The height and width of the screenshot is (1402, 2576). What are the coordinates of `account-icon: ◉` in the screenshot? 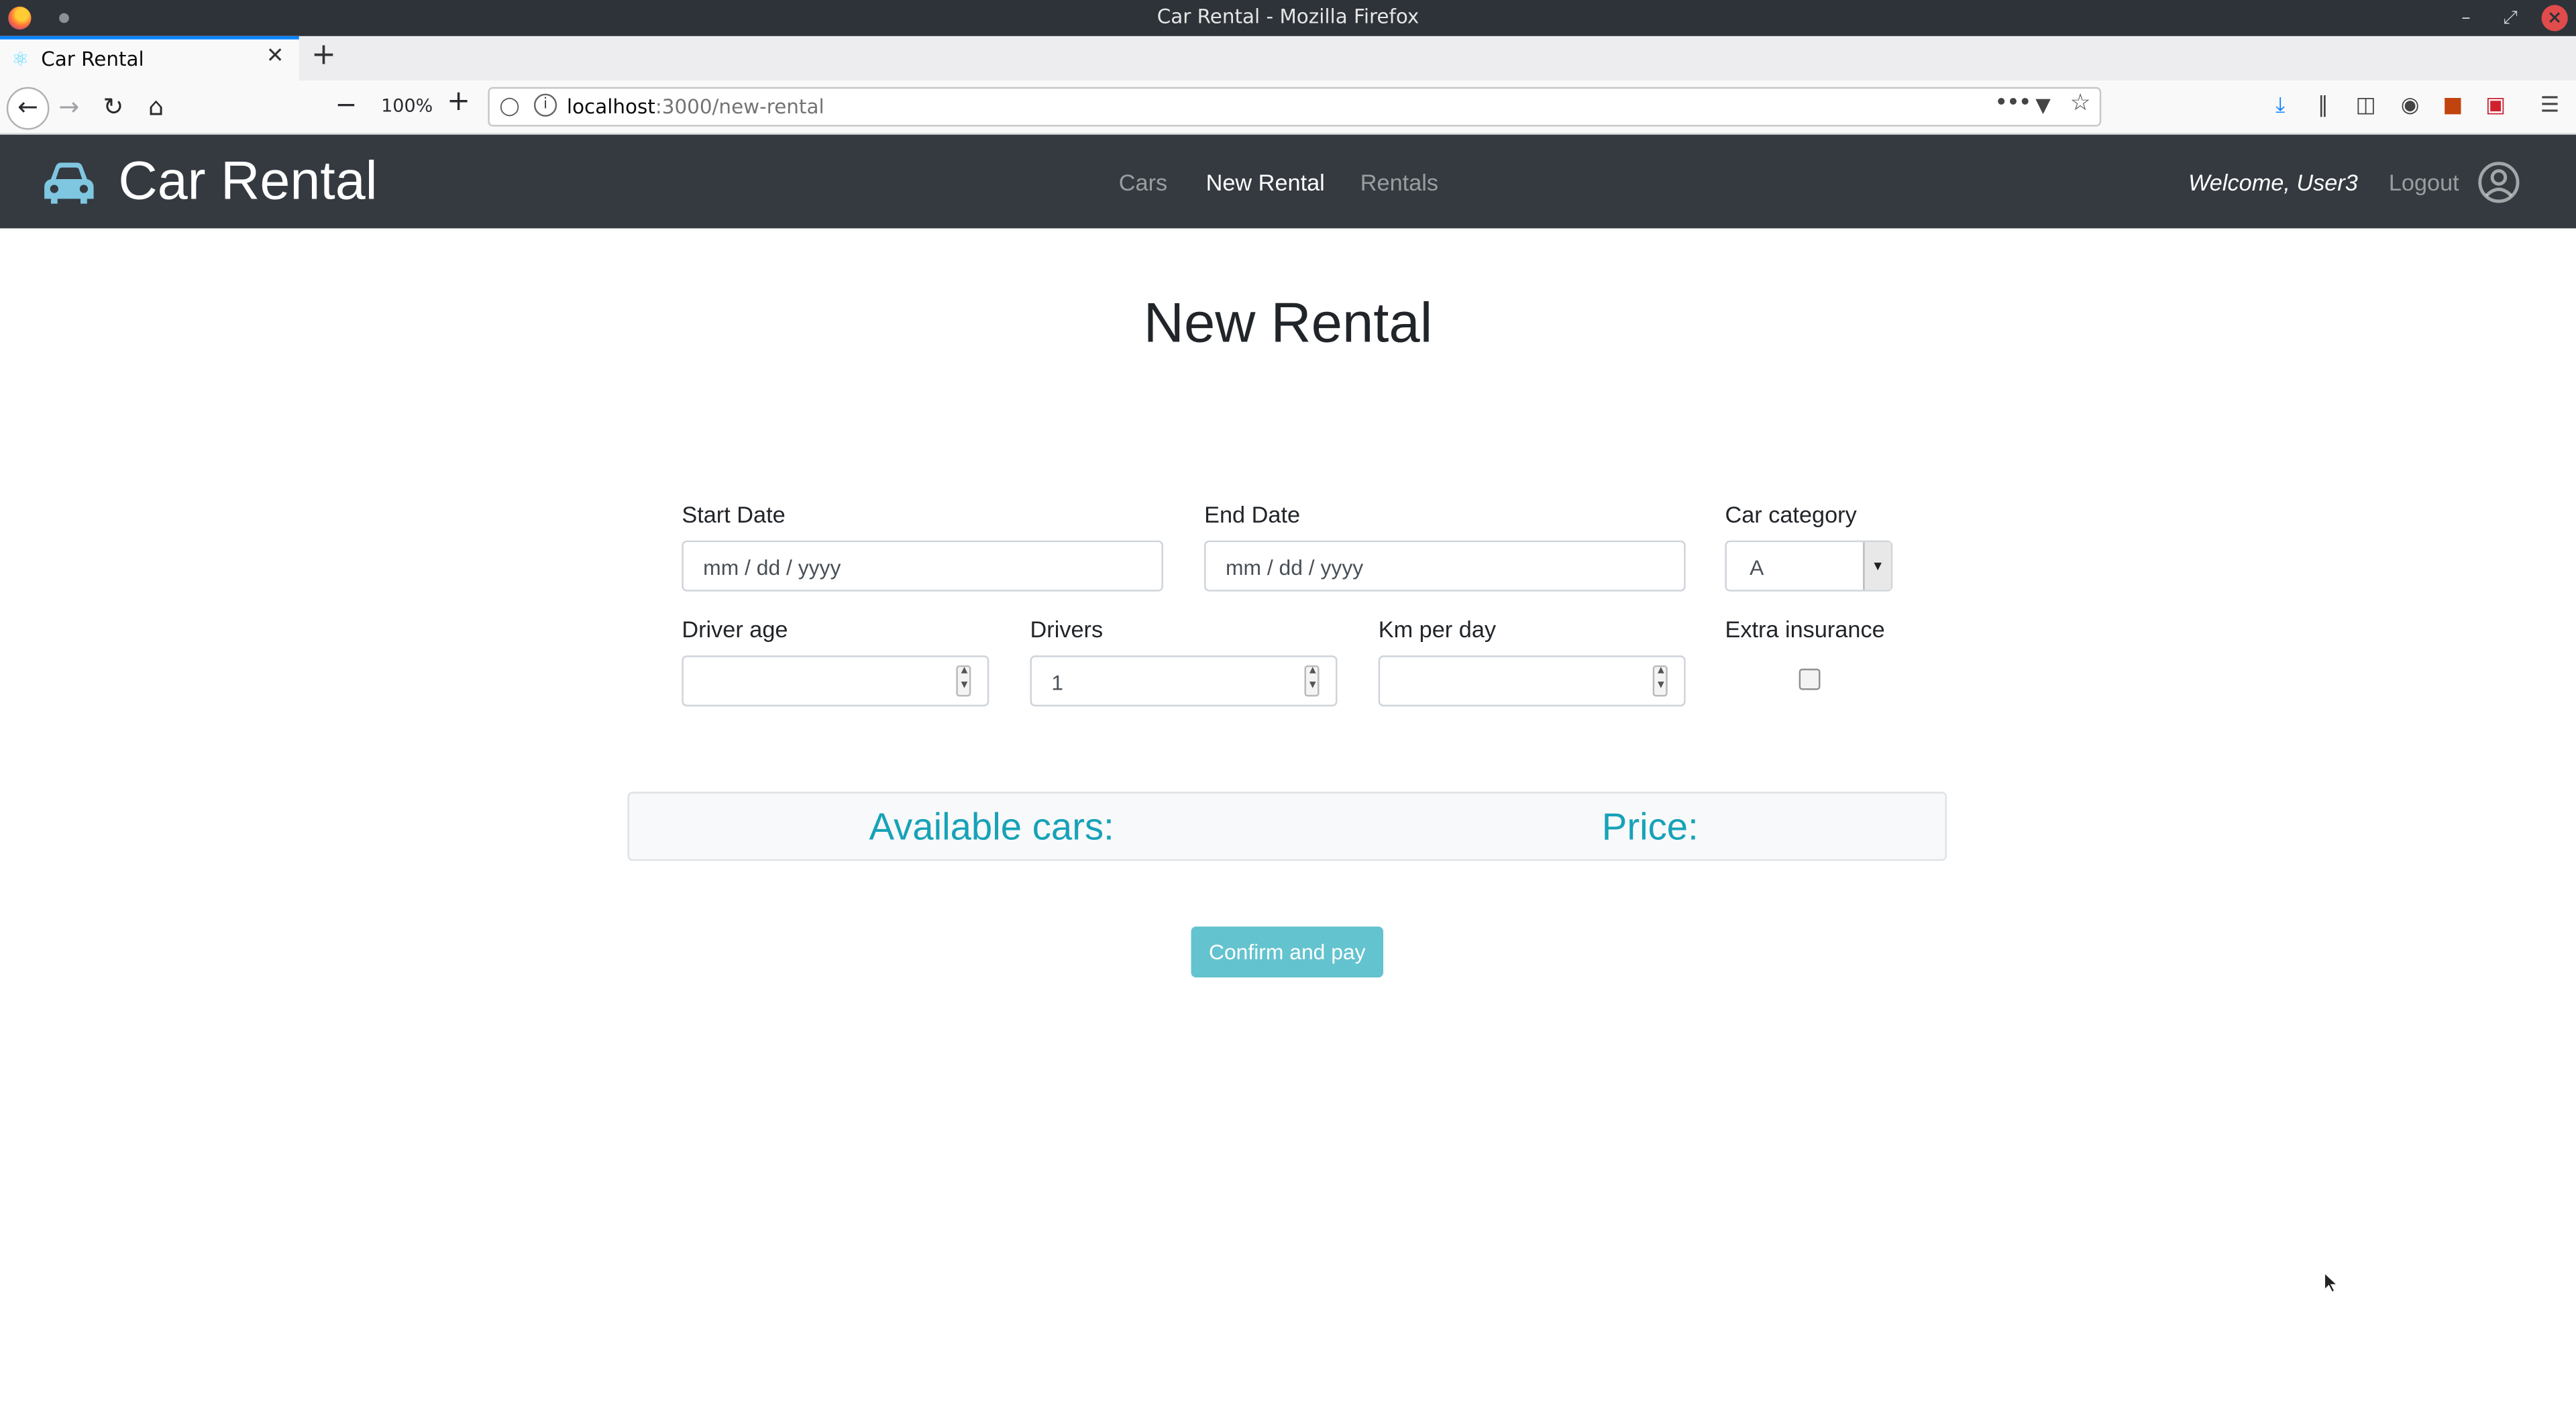 It's located at (2410, 107).